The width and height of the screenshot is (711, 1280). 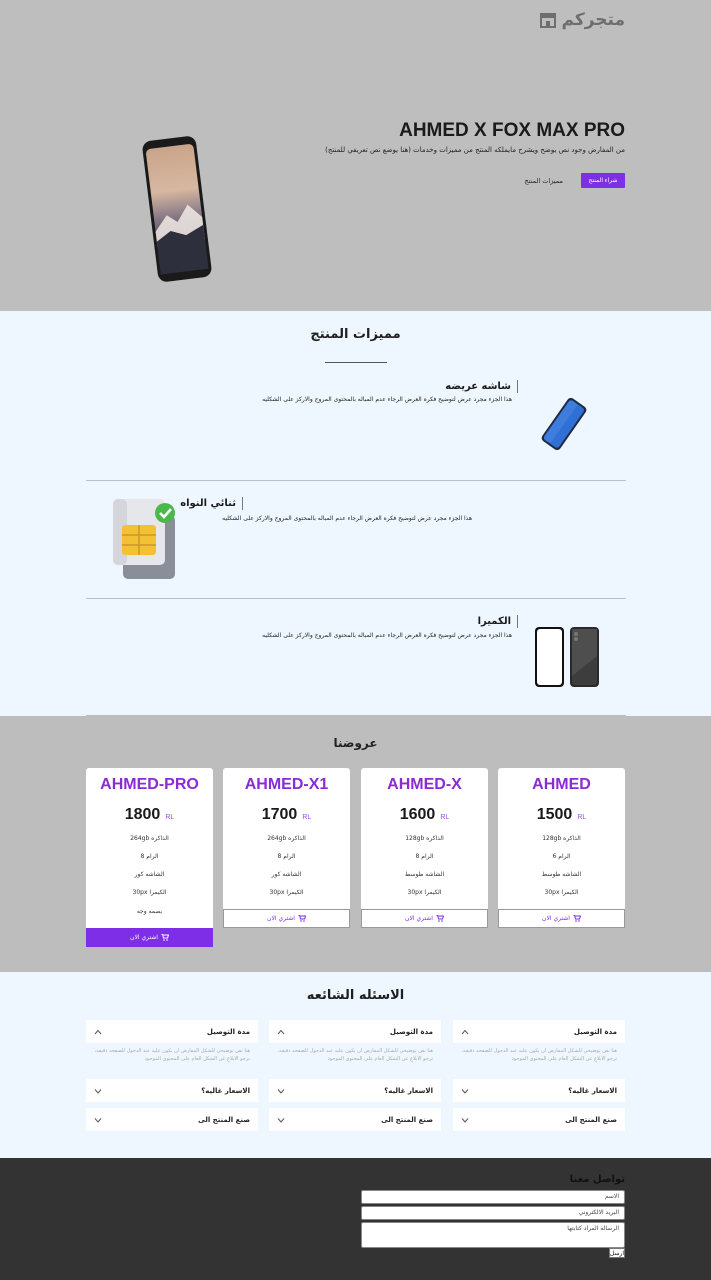 I want to click on price-value: 1700, so click(x=279, y=814).